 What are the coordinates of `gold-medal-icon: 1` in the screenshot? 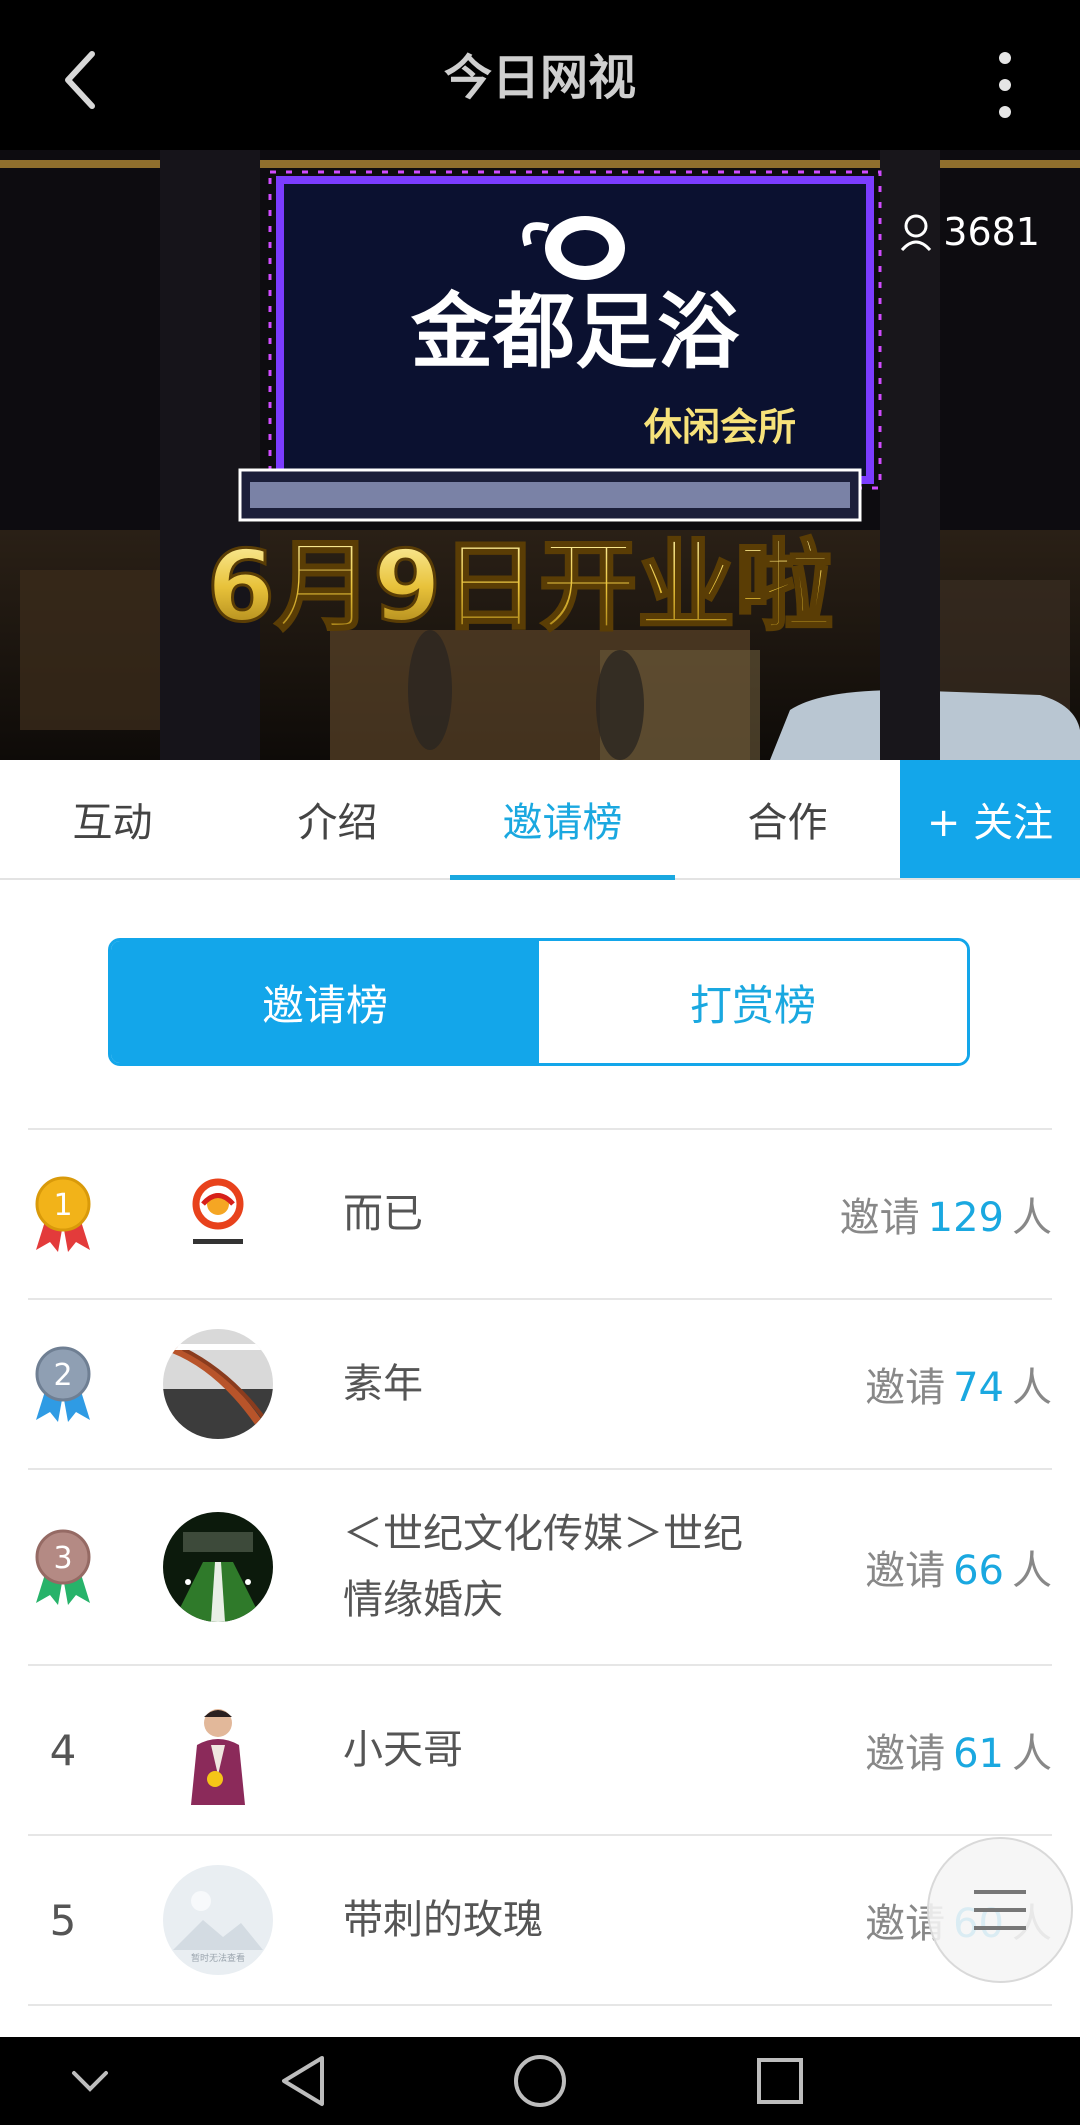 It's located at (63, 1214).